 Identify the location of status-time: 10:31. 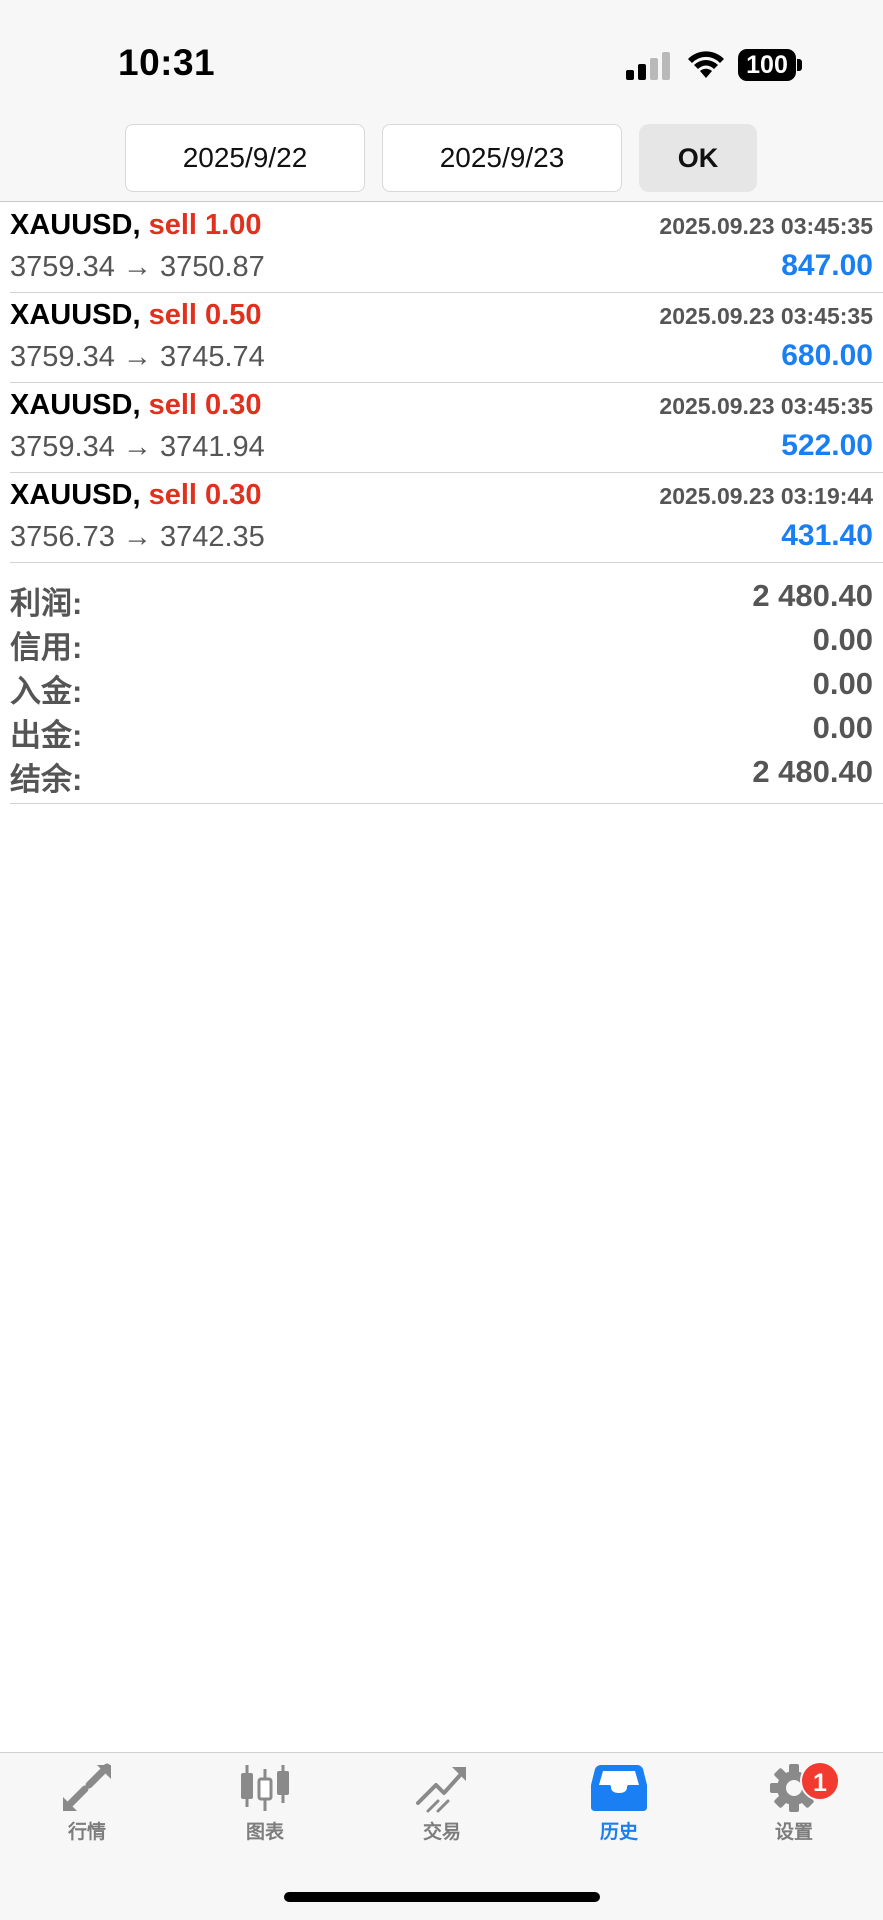
(167, 62).